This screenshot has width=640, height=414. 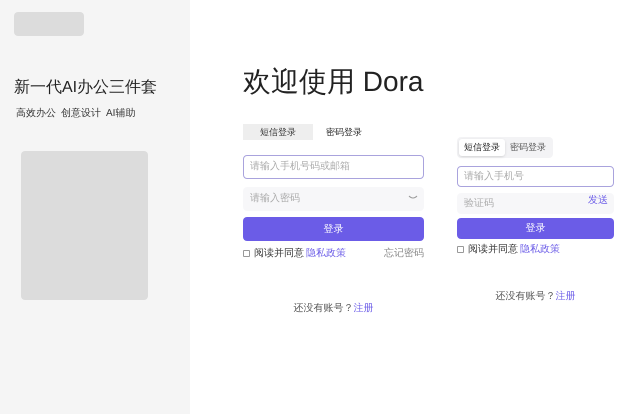 I want to click on input-field: 请输入手机号码或邮箱, so click(x=333, y=166).